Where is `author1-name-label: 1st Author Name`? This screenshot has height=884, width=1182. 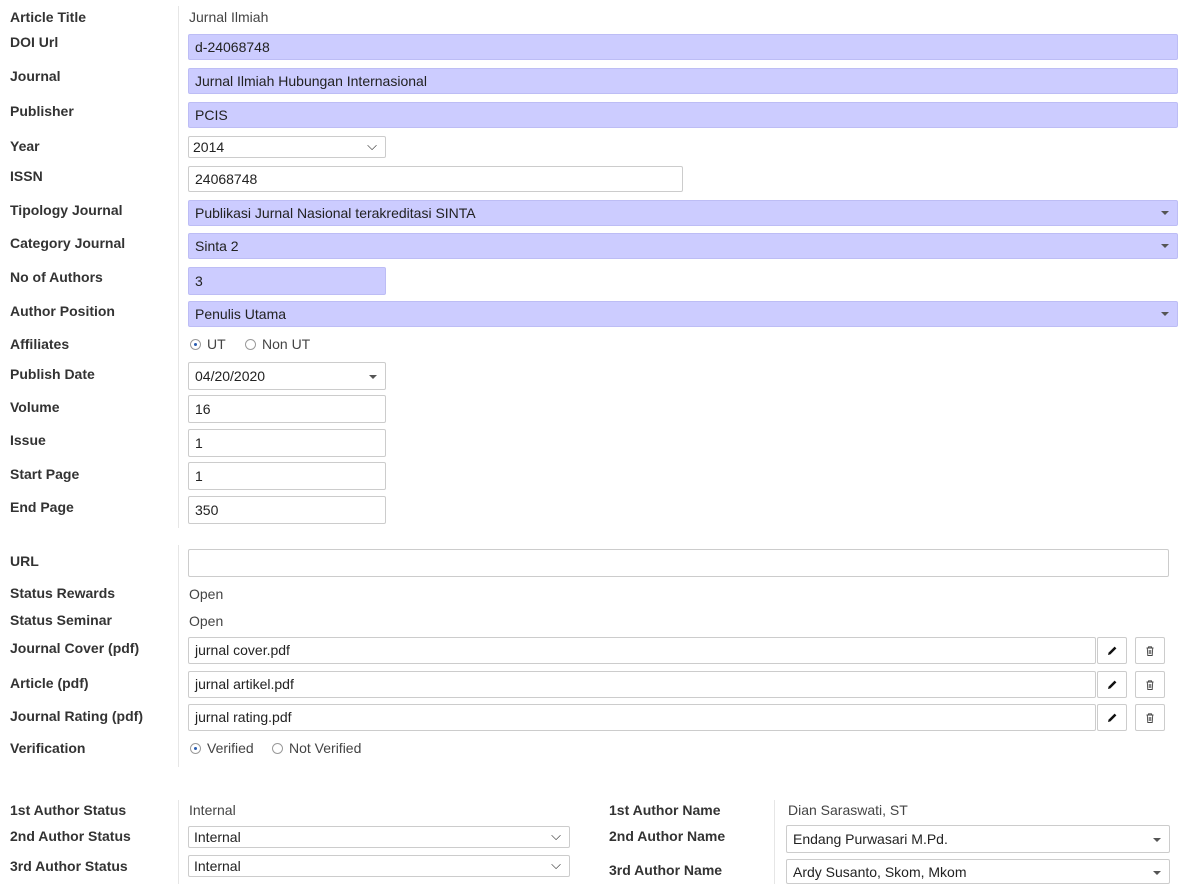 author1-name-label: 1st Author Name is located at coordinates (665, 810).